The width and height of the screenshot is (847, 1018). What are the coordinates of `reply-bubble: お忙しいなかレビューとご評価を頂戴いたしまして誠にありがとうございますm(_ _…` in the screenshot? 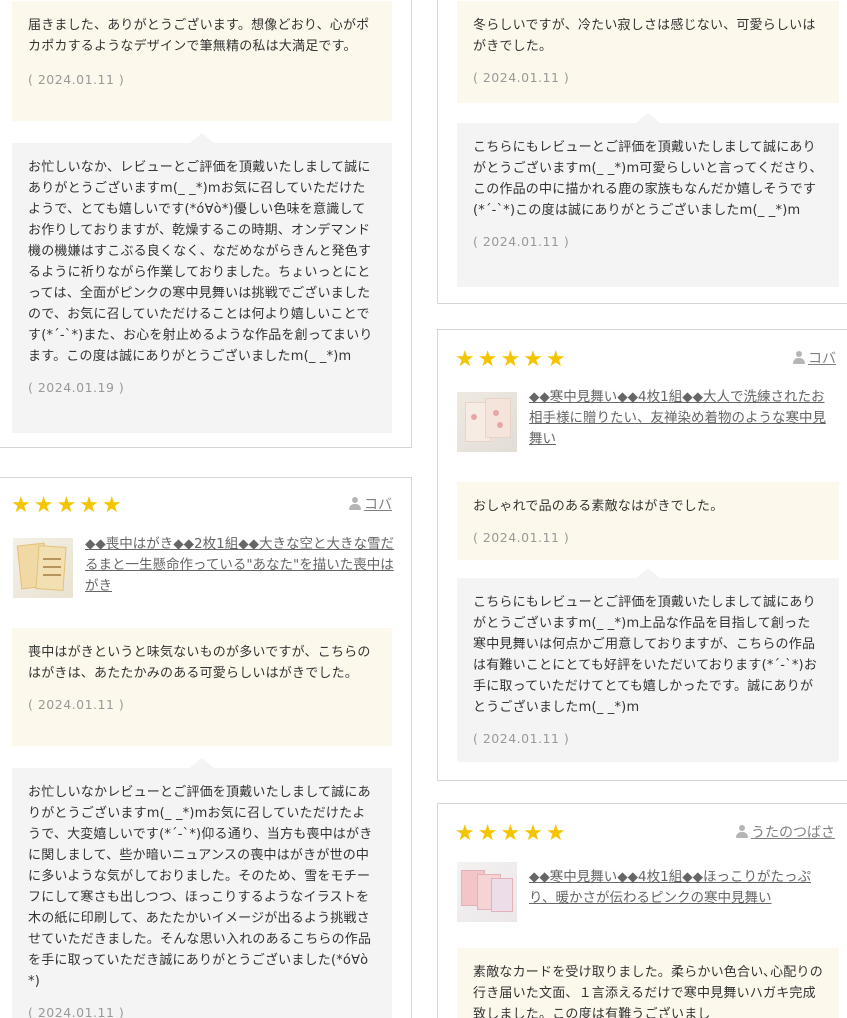 It's located at (202, 888).